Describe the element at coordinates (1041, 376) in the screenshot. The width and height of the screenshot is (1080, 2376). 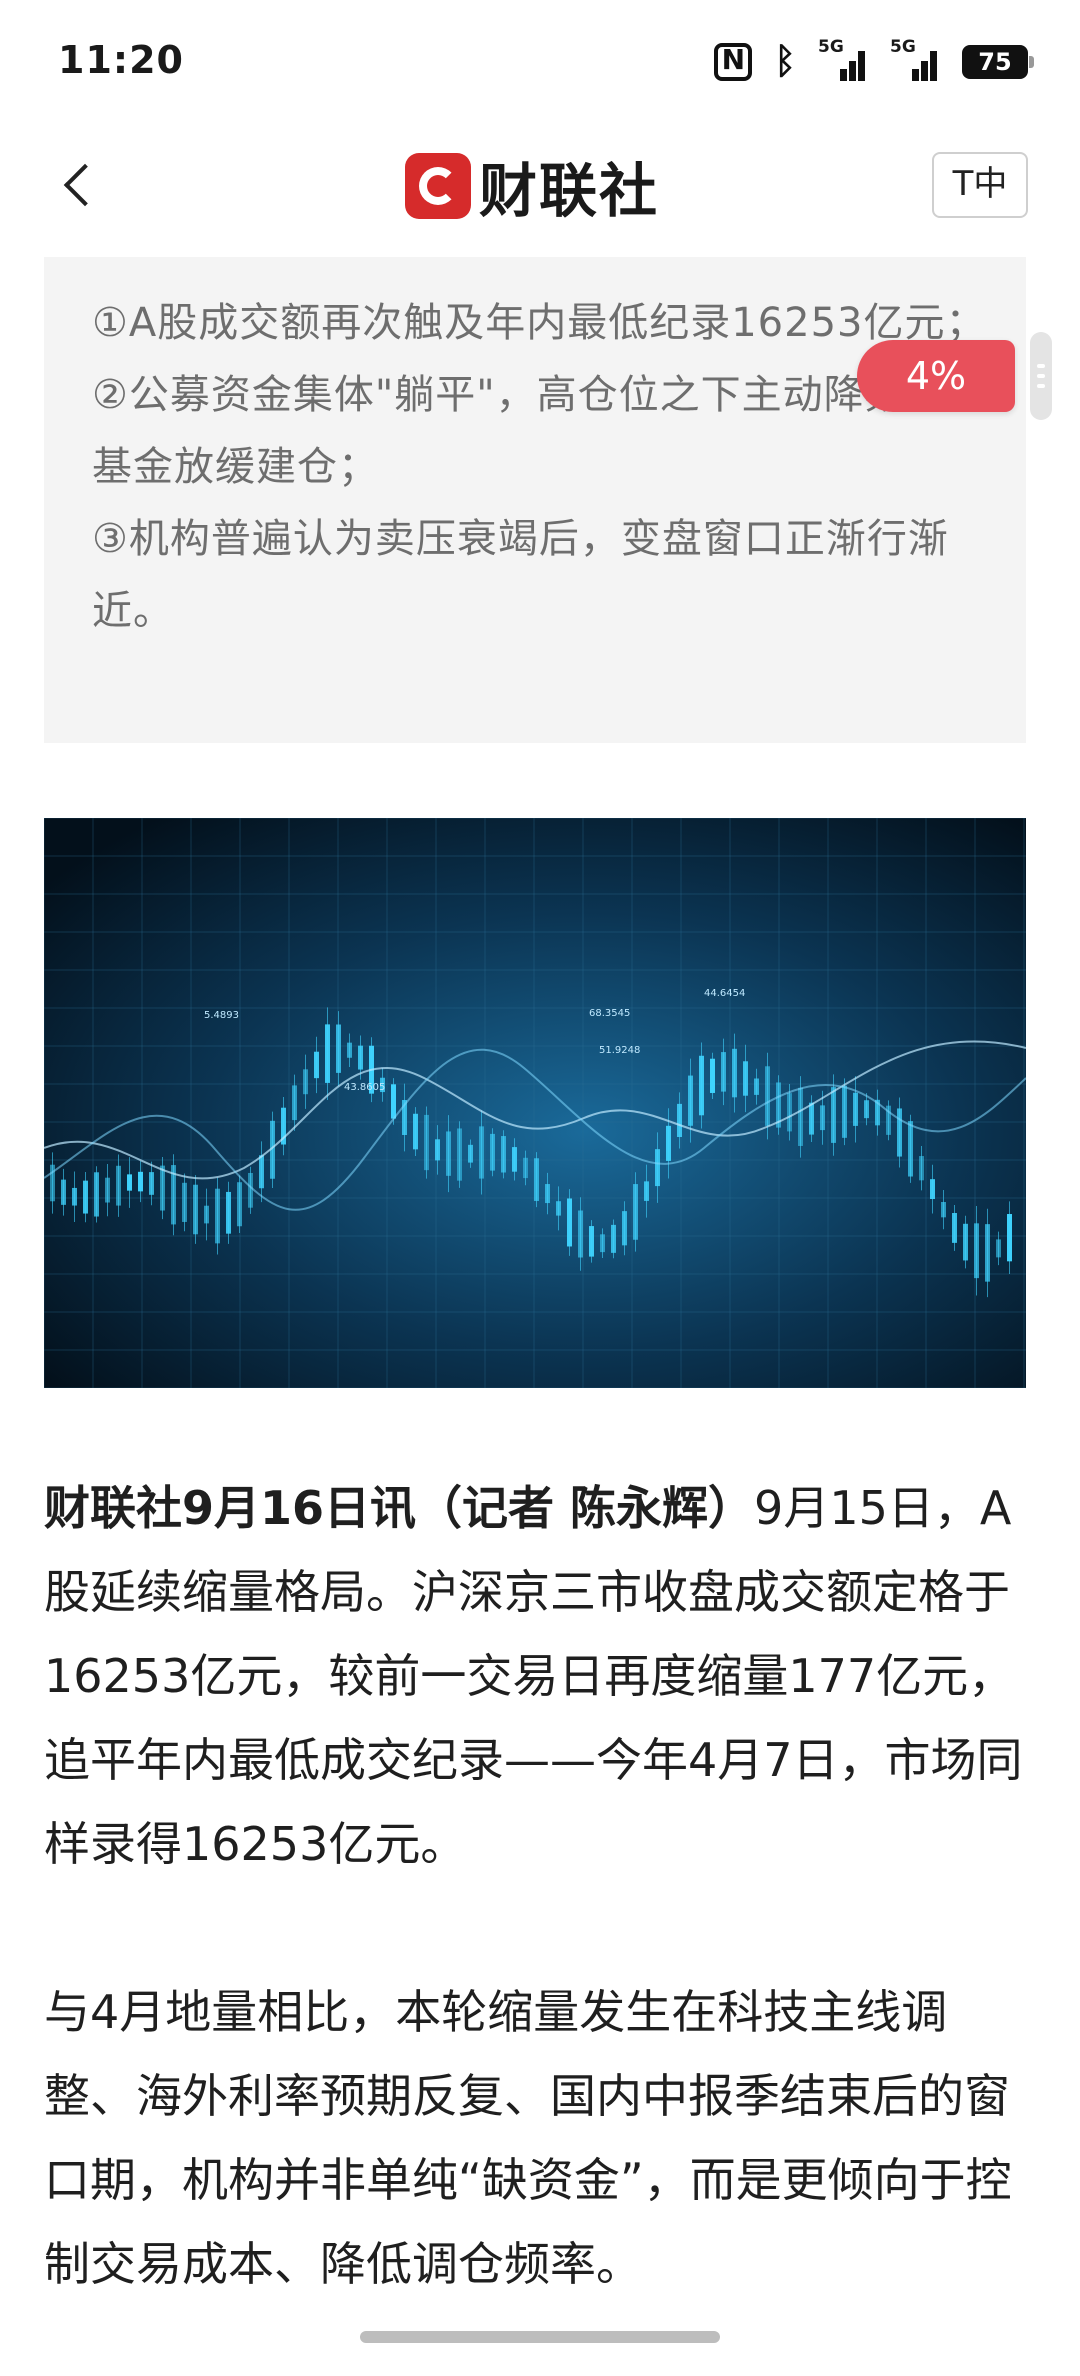
I see `scroll-handle` at that location.